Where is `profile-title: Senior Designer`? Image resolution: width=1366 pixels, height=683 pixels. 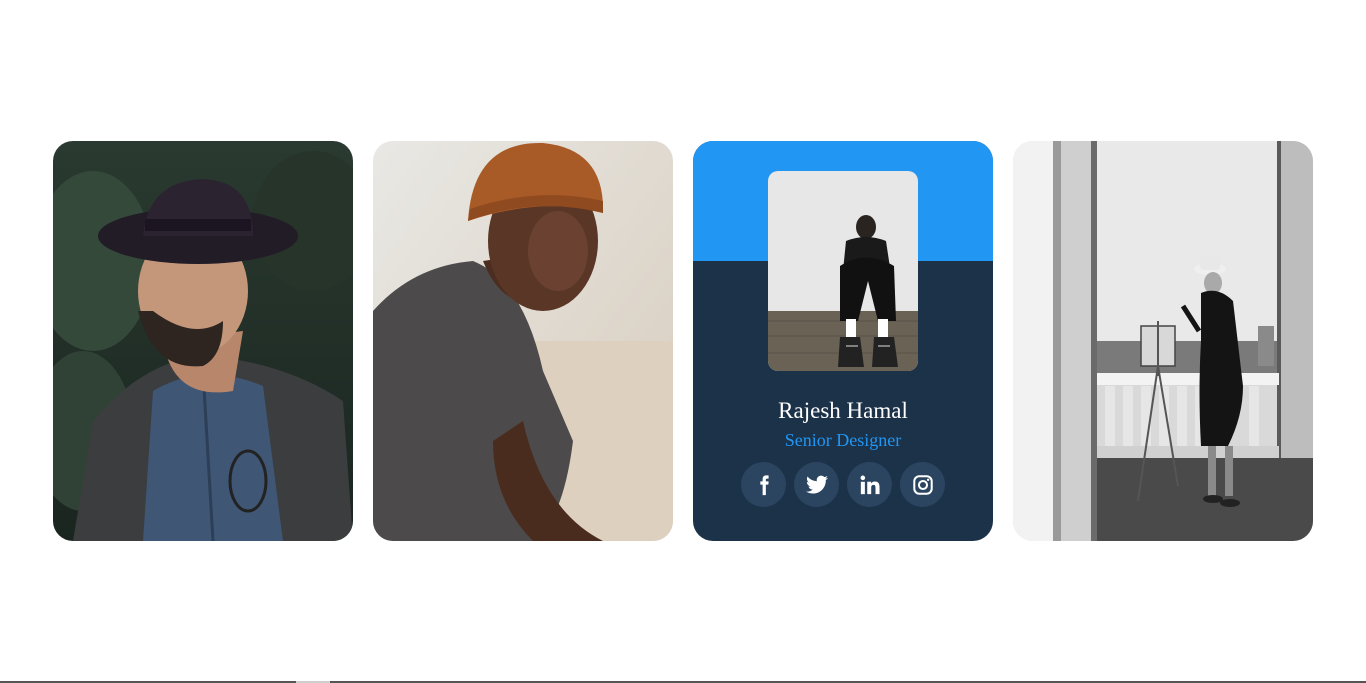
profile-title: Senior Designer is located at coordinates (843, 440).